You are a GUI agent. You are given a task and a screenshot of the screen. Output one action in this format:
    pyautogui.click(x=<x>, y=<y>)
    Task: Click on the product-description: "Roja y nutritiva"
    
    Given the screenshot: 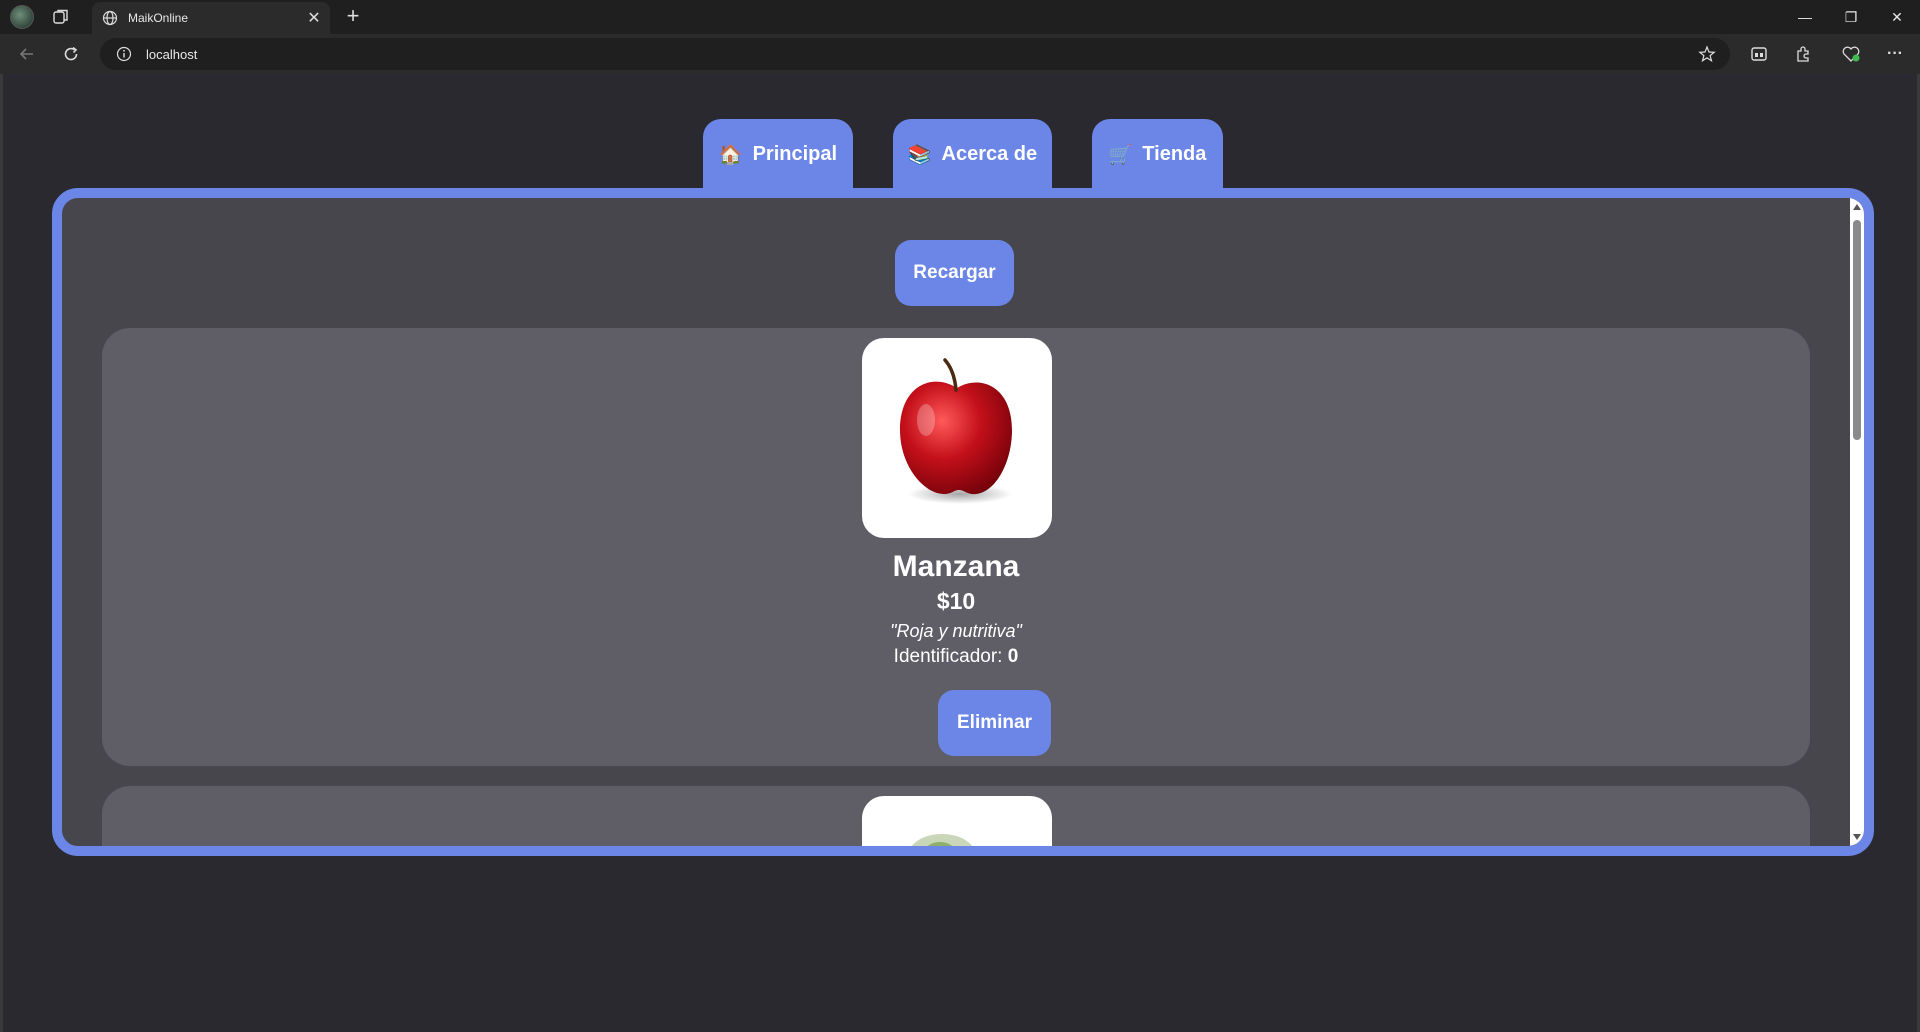 What is the action you would take?
    pyautogui.click(x=956, y=631)
    